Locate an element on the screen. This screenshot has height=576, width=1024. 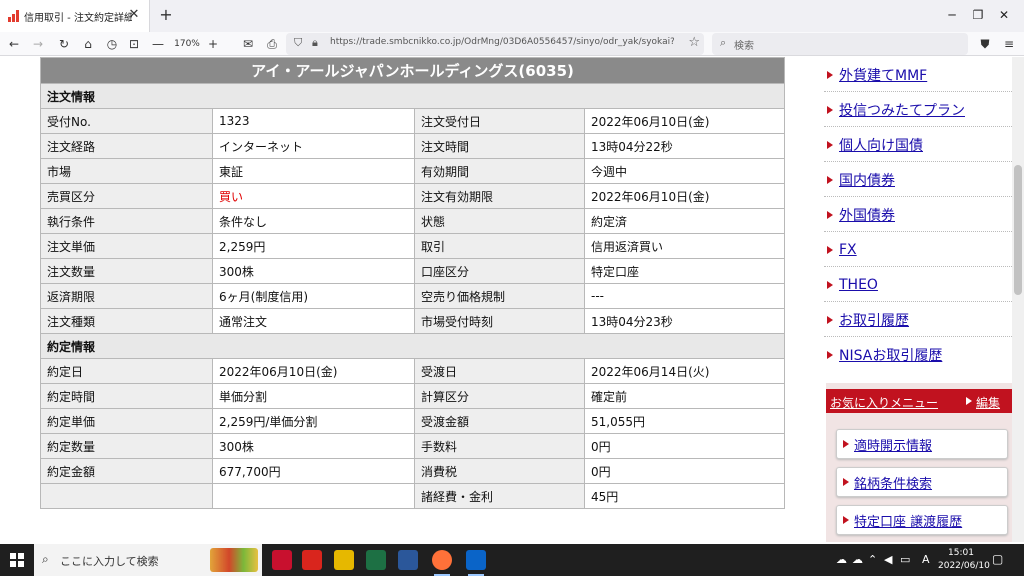
cell-label is located at coordinates (126, 496).